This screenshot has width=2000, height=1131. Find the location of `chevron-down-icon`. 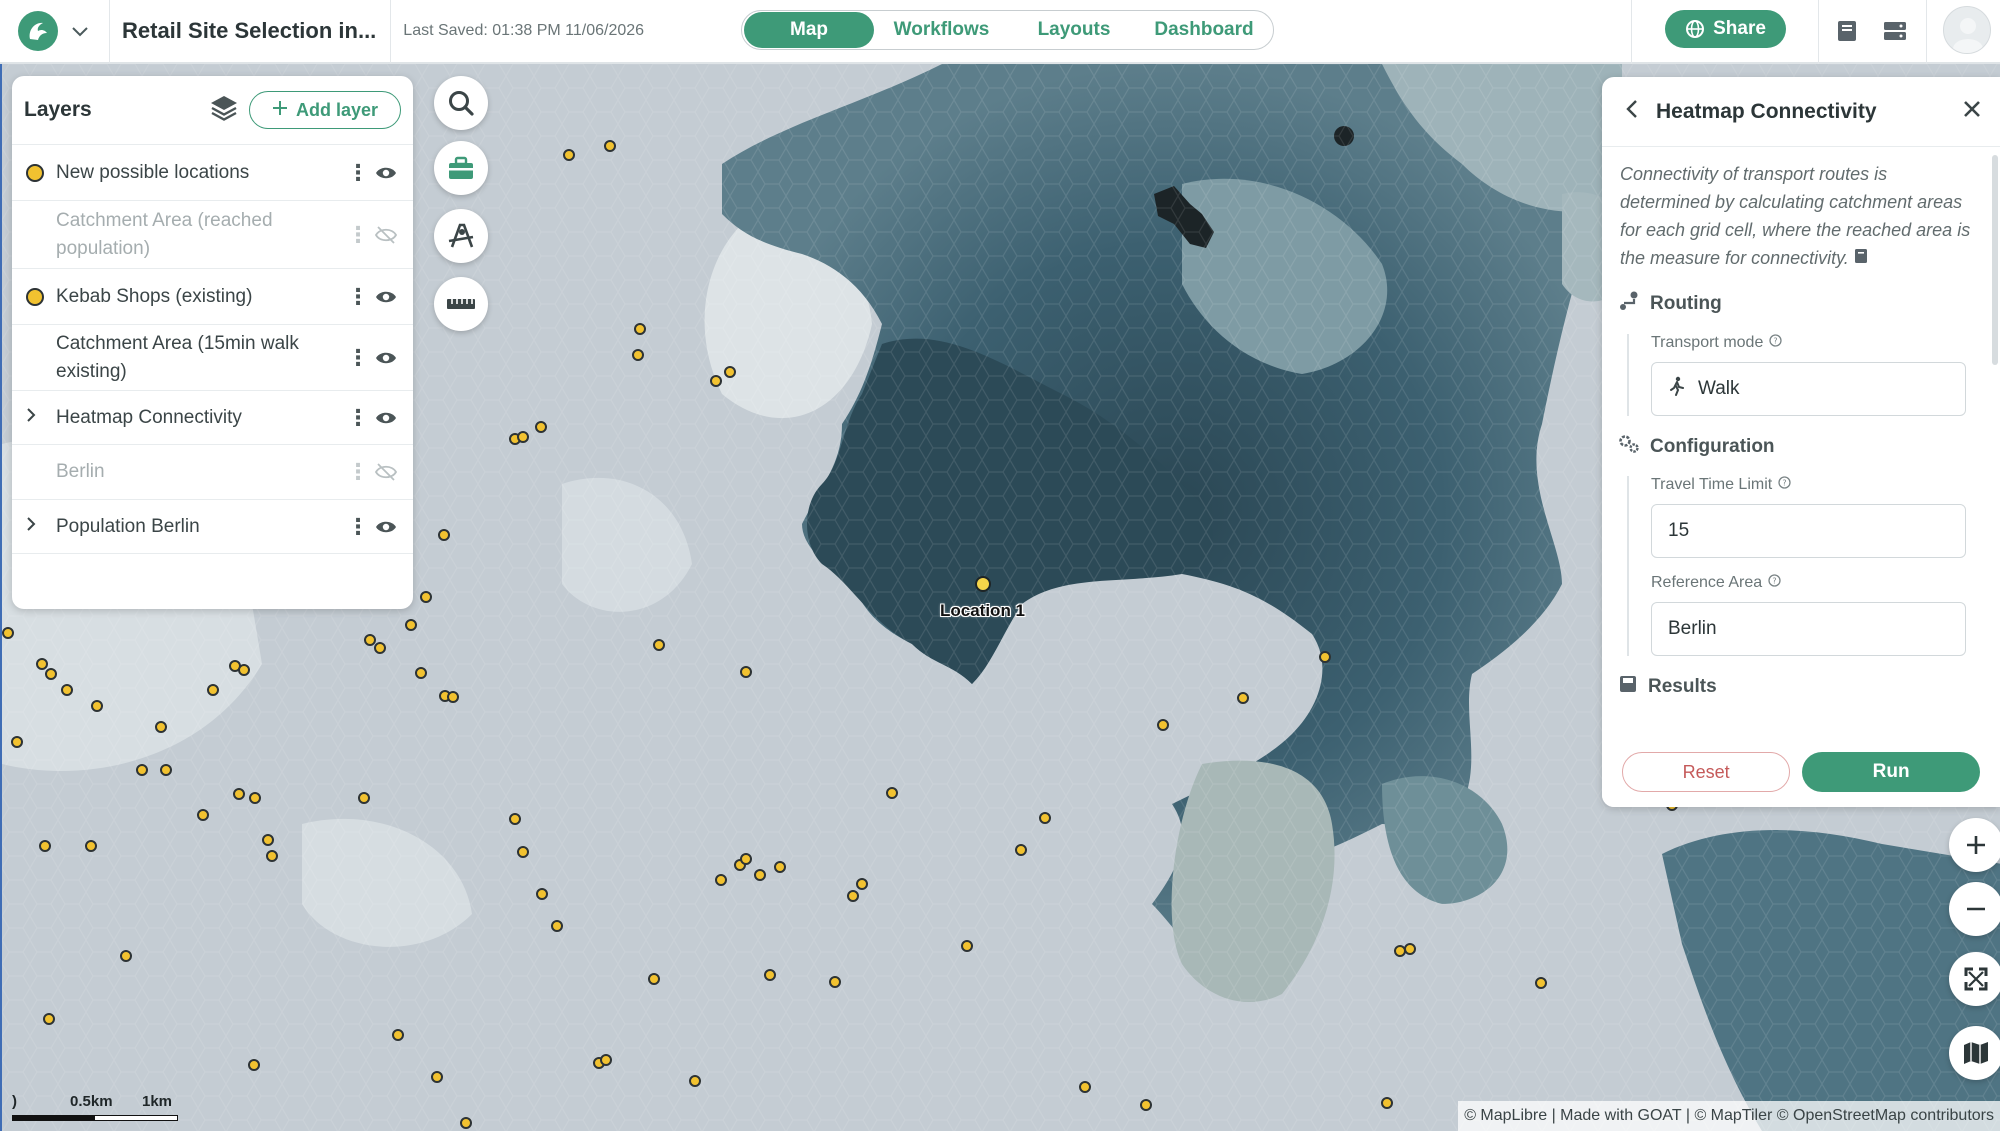

chevron-down-icon is located at coordinates (80, 31).